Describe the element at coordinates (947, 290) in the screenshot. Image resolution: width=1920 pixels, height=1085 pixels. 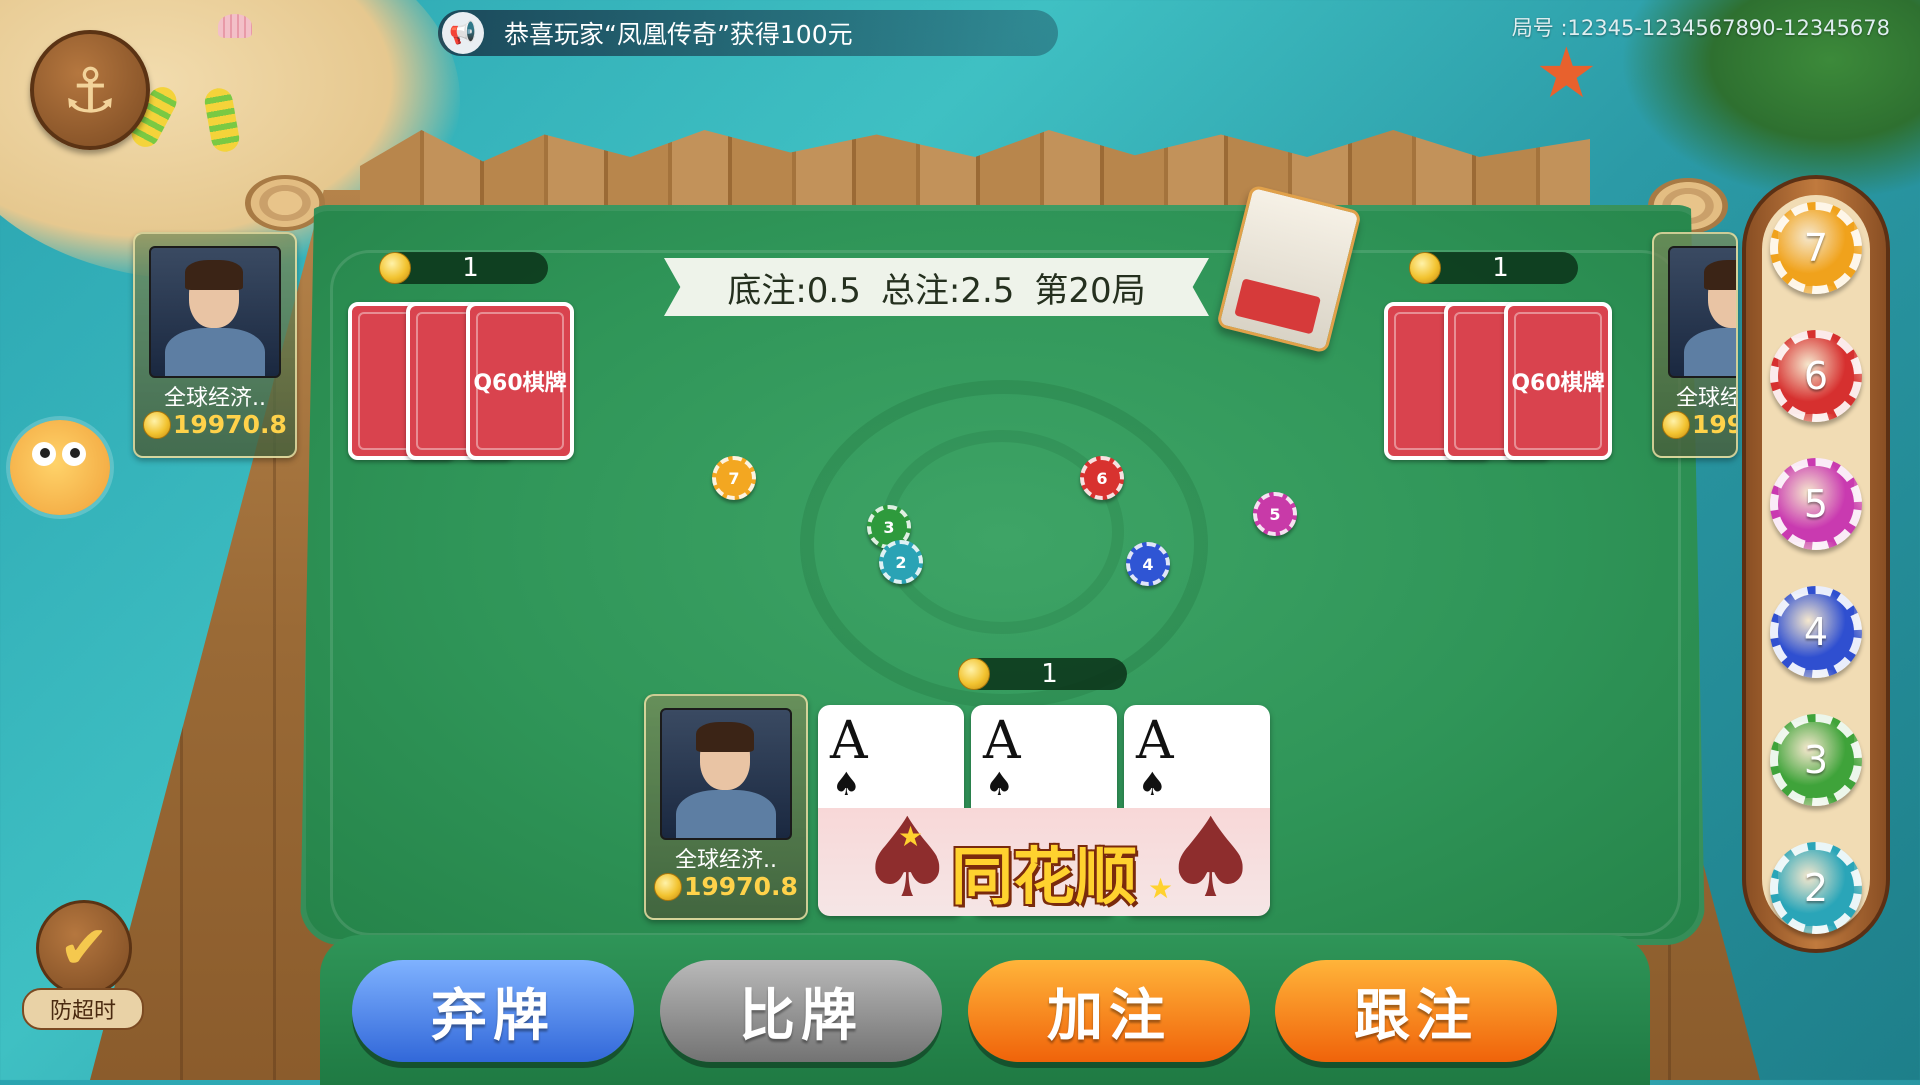
I see `total-bet: 总注:2.5` at that location.